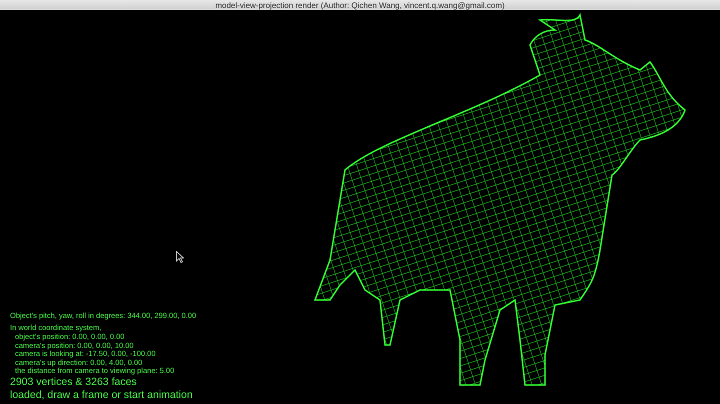 The width and height of the screenshot is (720, 404). What do you see at coordinates (360, 5) in the screenshot?
I see `window-title: model-view-projection render (Author: Qichen Wang, vincent.q.wang@gmail.com)` at bounding box center [360, 5].